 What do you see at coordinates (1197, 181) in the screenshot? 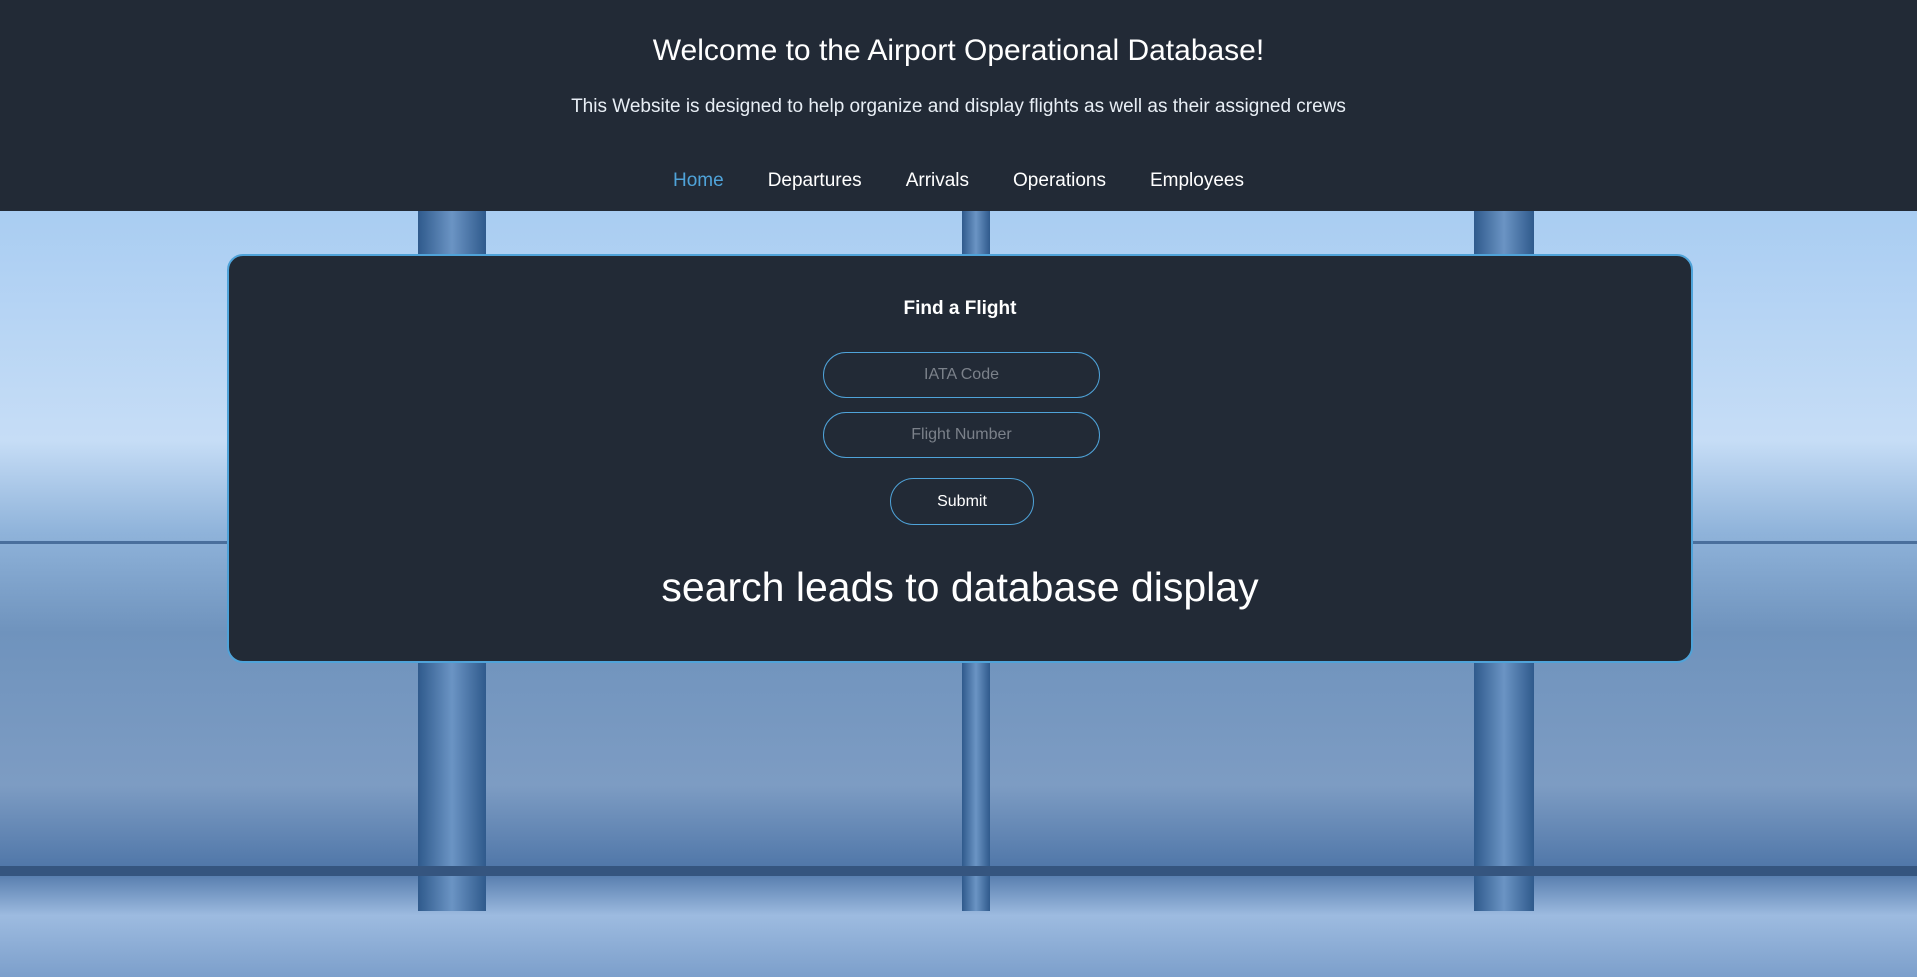
I see `nav-employees: Employees` at bounding box center [1197, 181].